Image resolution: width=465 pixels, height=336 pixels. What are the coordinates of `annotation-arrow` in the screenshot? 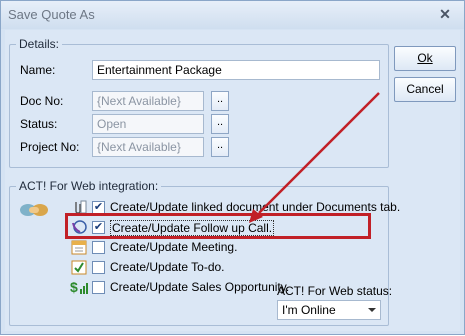 It's located at (314, 157).